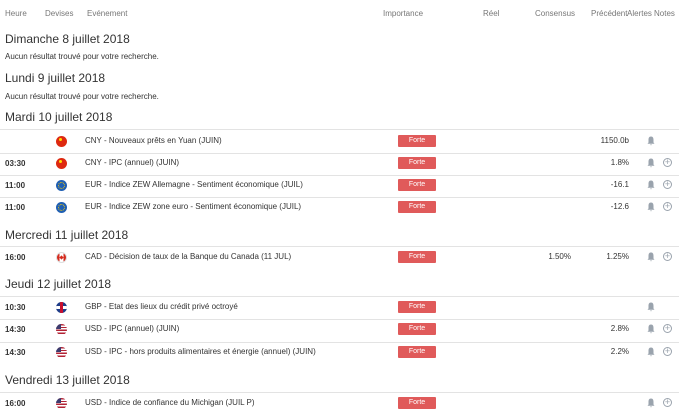 This screenshot has width=679, height=418. I want to click on previous-value: -16.1, so click(619, 184).